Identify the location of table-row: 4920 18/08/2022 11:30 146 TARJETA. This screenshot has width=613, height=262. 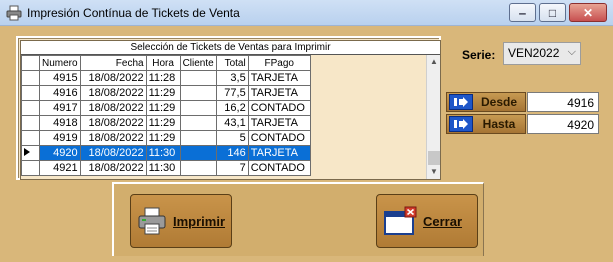
(166, 153).